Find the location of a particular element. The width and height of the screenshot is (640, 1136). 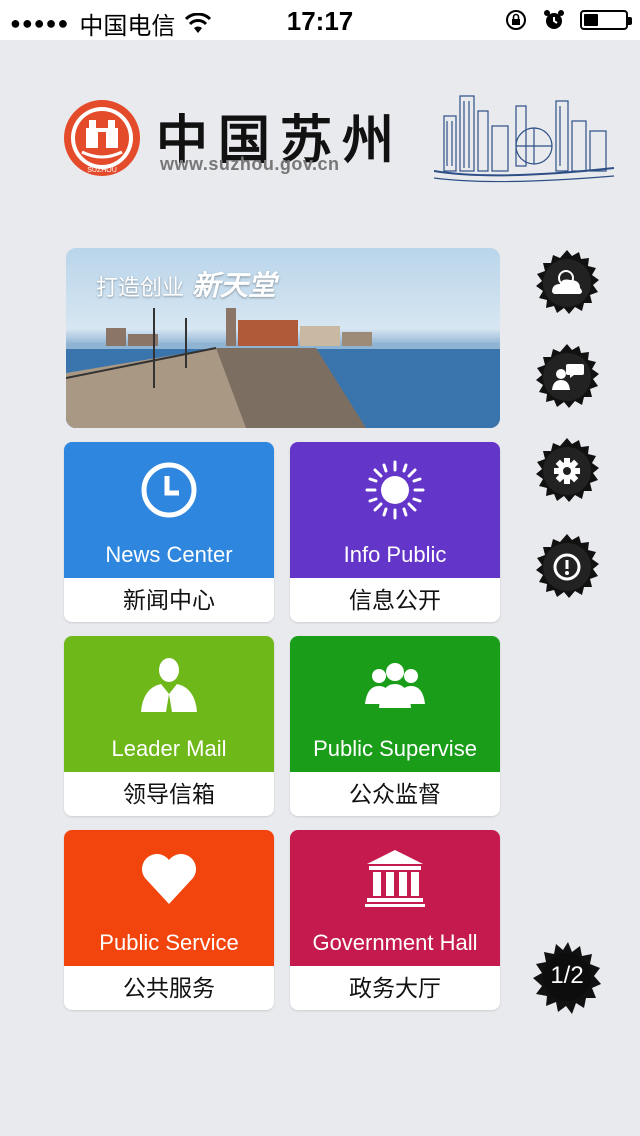

page-indicator: 1/2 is located at coordinates (567, 978).